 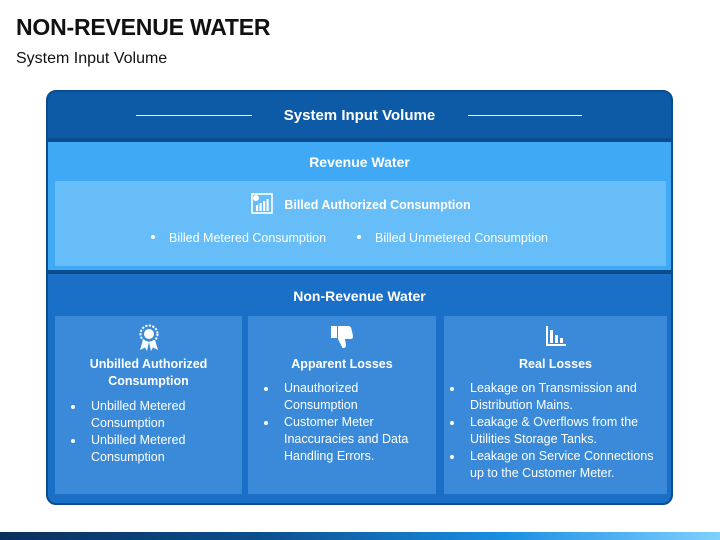 What do you see at coordinates (360, 536) in the screenshot?
I see `bottom-accent-bar` at bounding box center [360, 536].